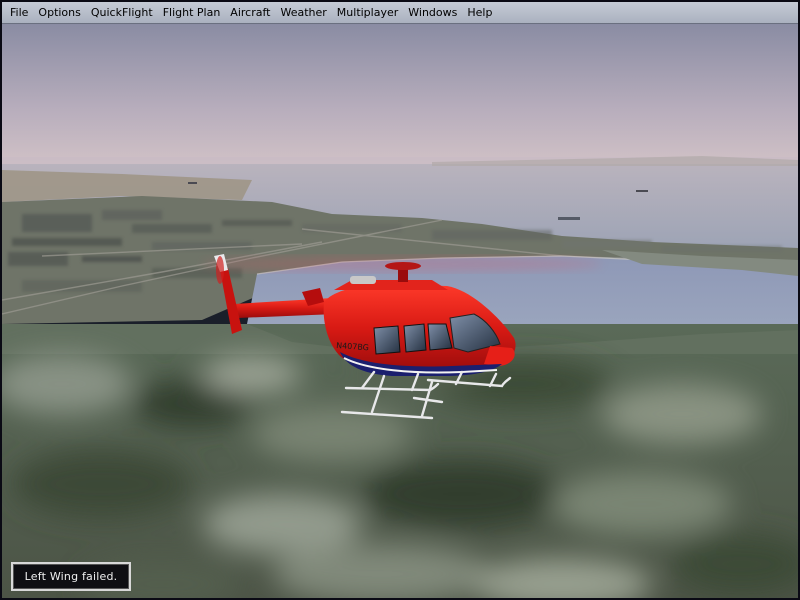 The image size is (800, 600). I want to click on menu-windows: Windows, so click(432, 13).